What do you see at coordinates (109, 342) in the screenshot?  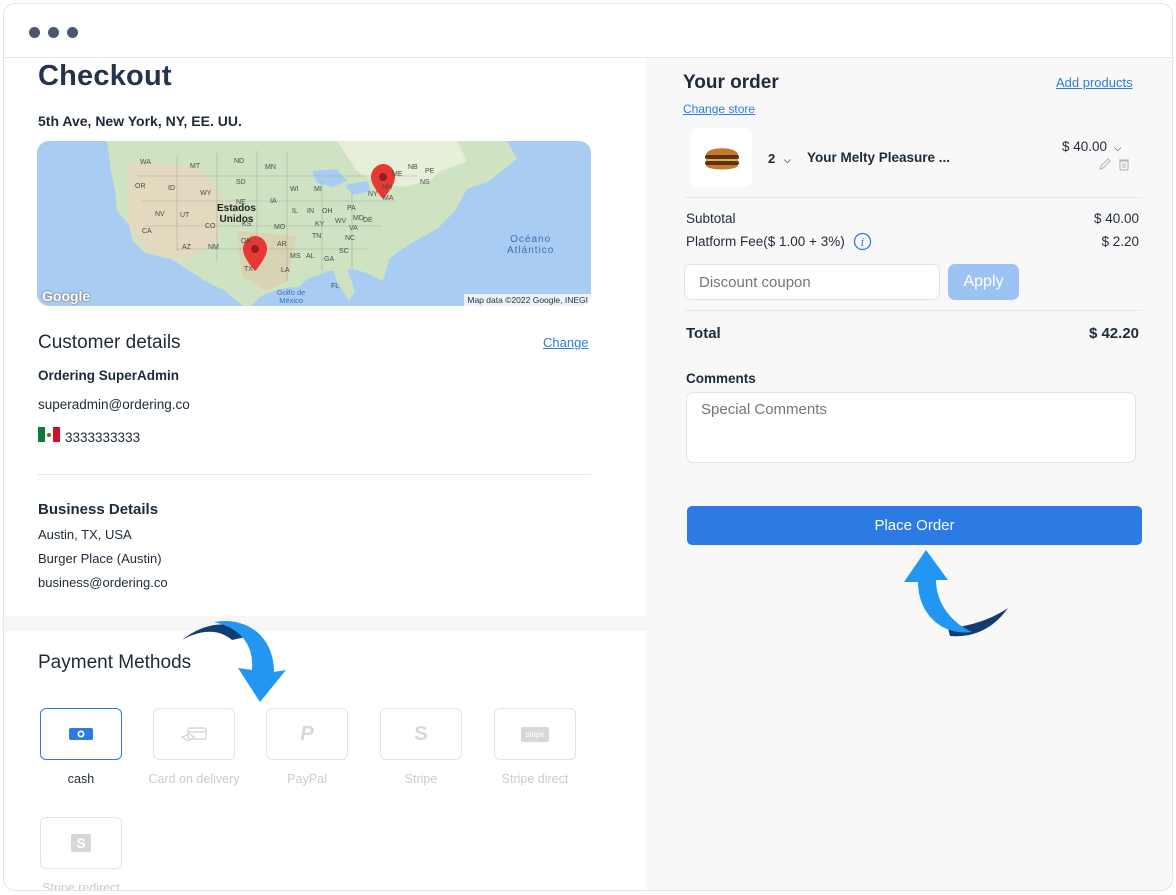 I see `customer-details-title: Customer details` at bounding box center [109, 342].